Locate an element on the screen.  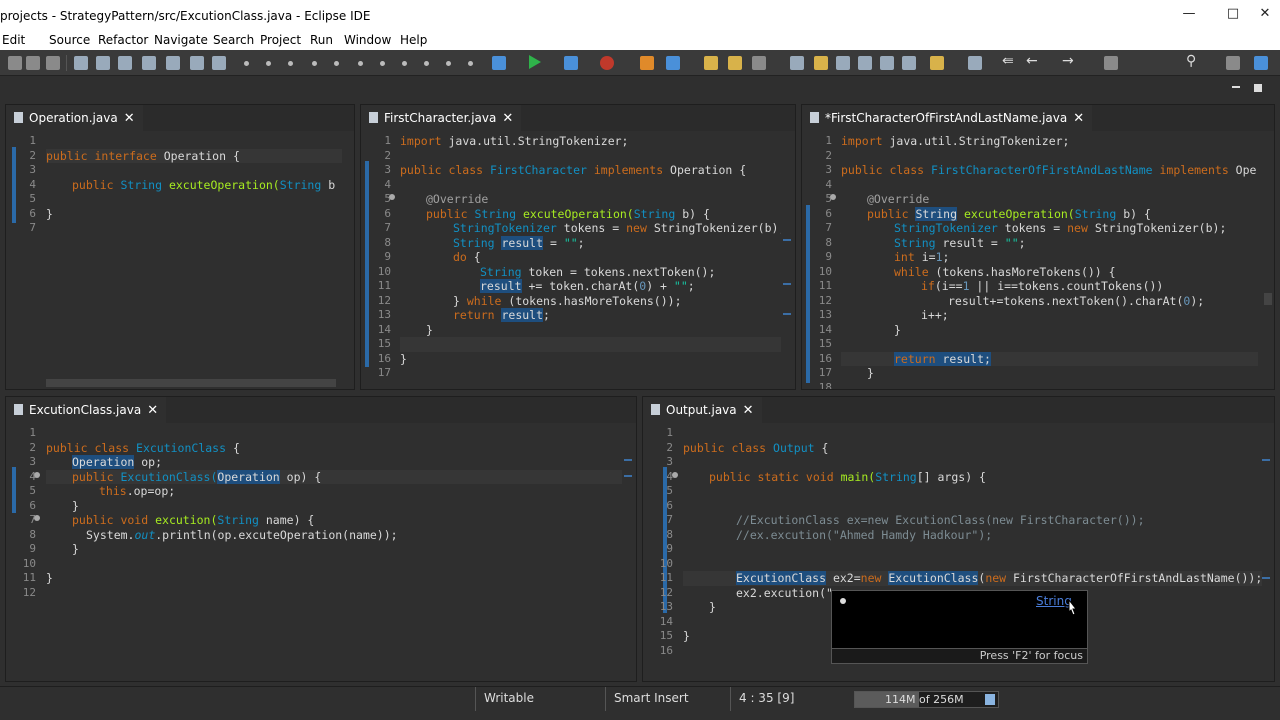
highlight-icon is located at coordinates (821, 63).